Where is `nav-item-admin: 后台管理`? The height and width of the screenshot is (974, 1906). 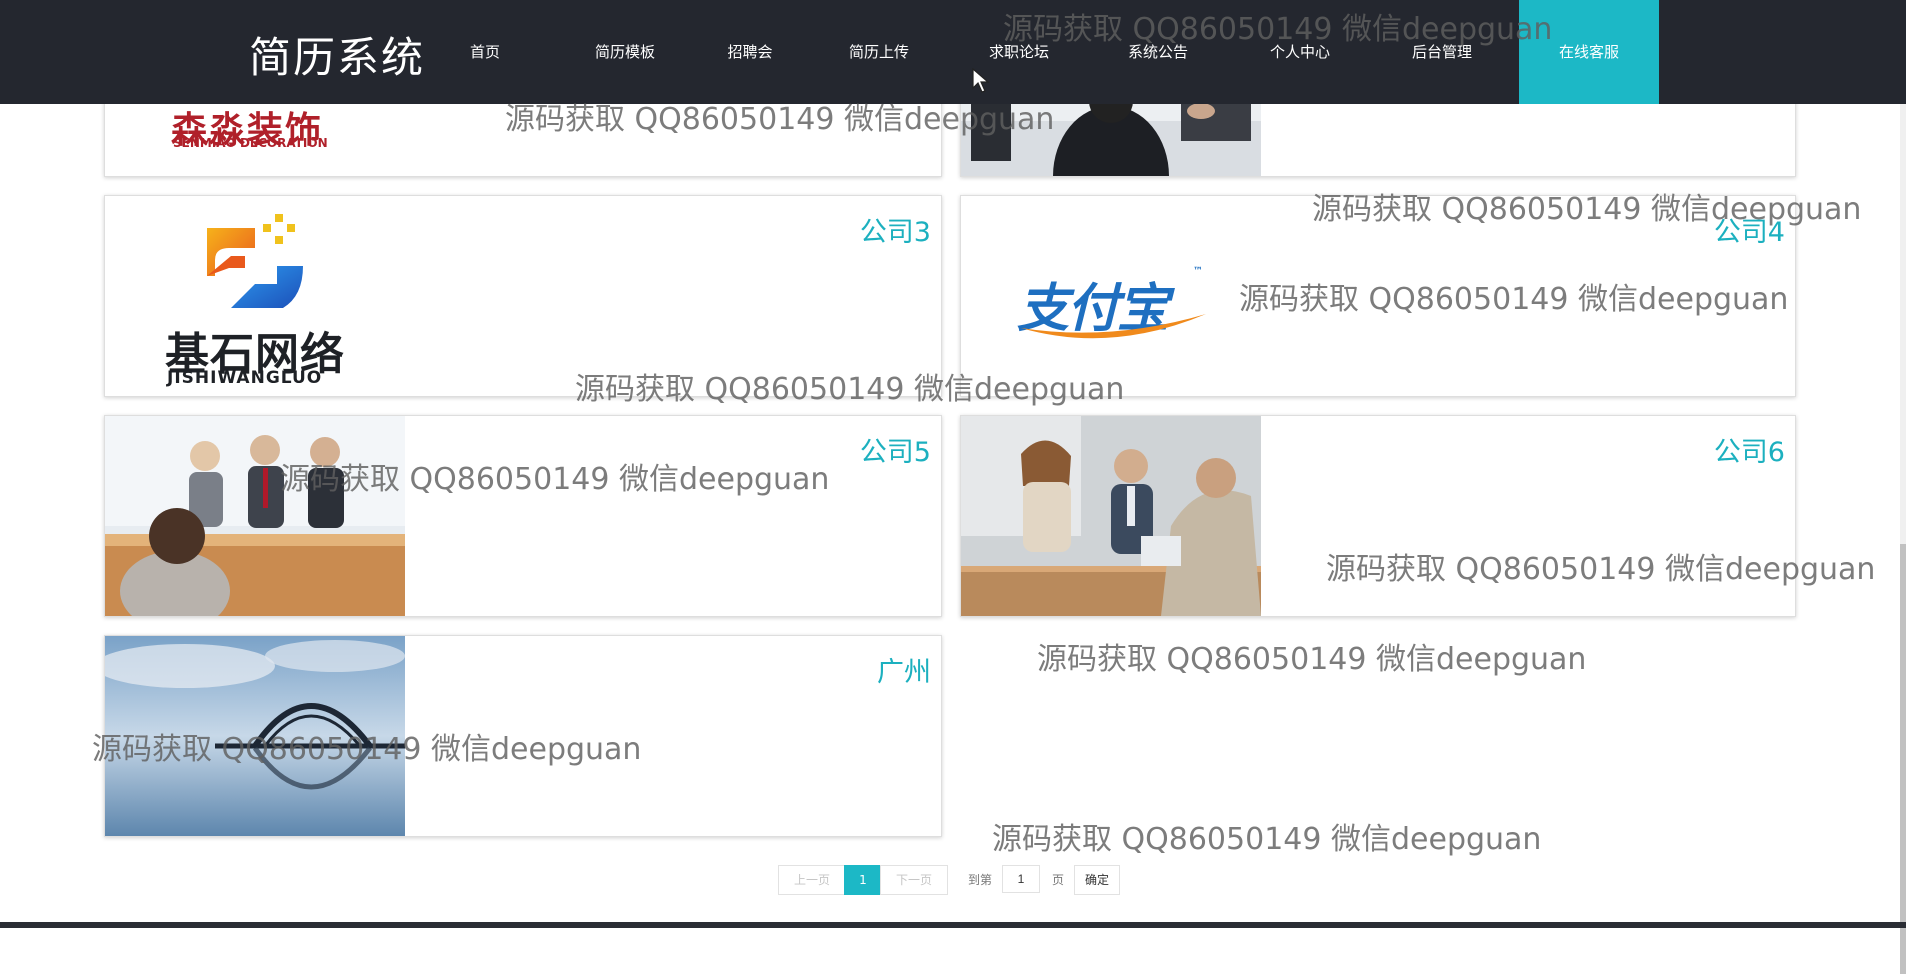 nav-item-admin: 后台管理 is located at coordinates (1442, 52).